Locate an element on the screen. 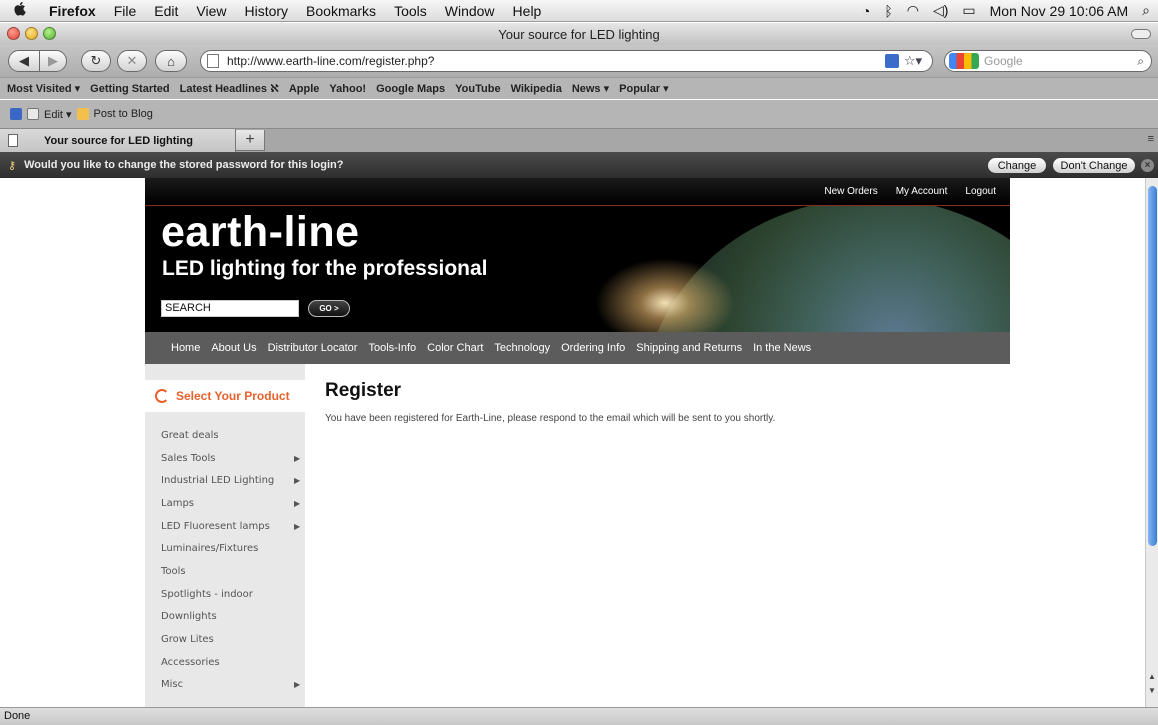 This screenshot has height=725, width=1158. nav-ordering-info: Ordering Info is located at coordinates (593, 348).